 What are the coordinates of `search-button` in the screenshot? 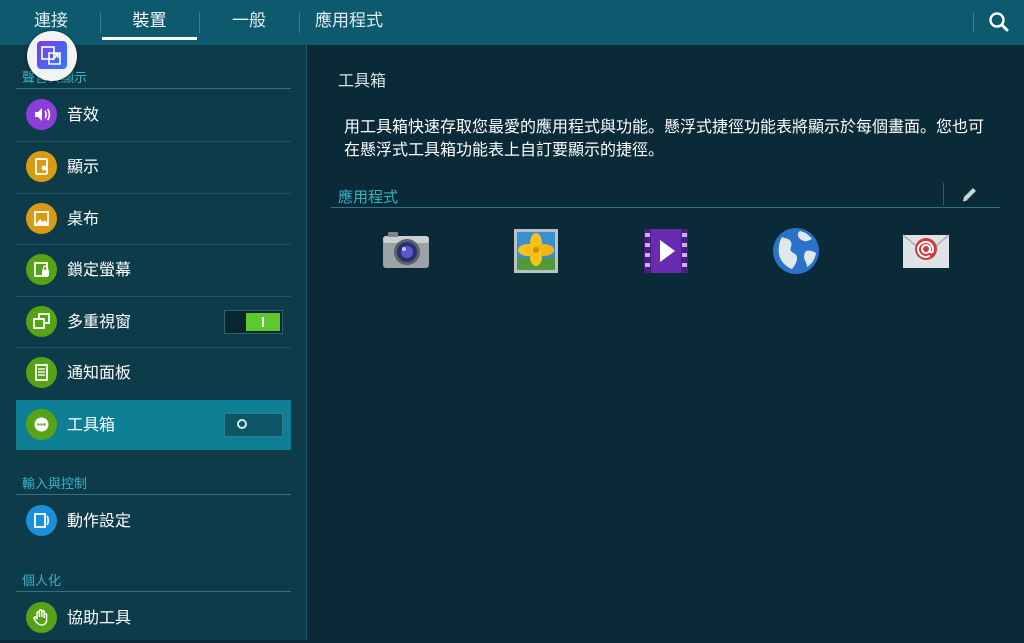 It's located at (999, 22).